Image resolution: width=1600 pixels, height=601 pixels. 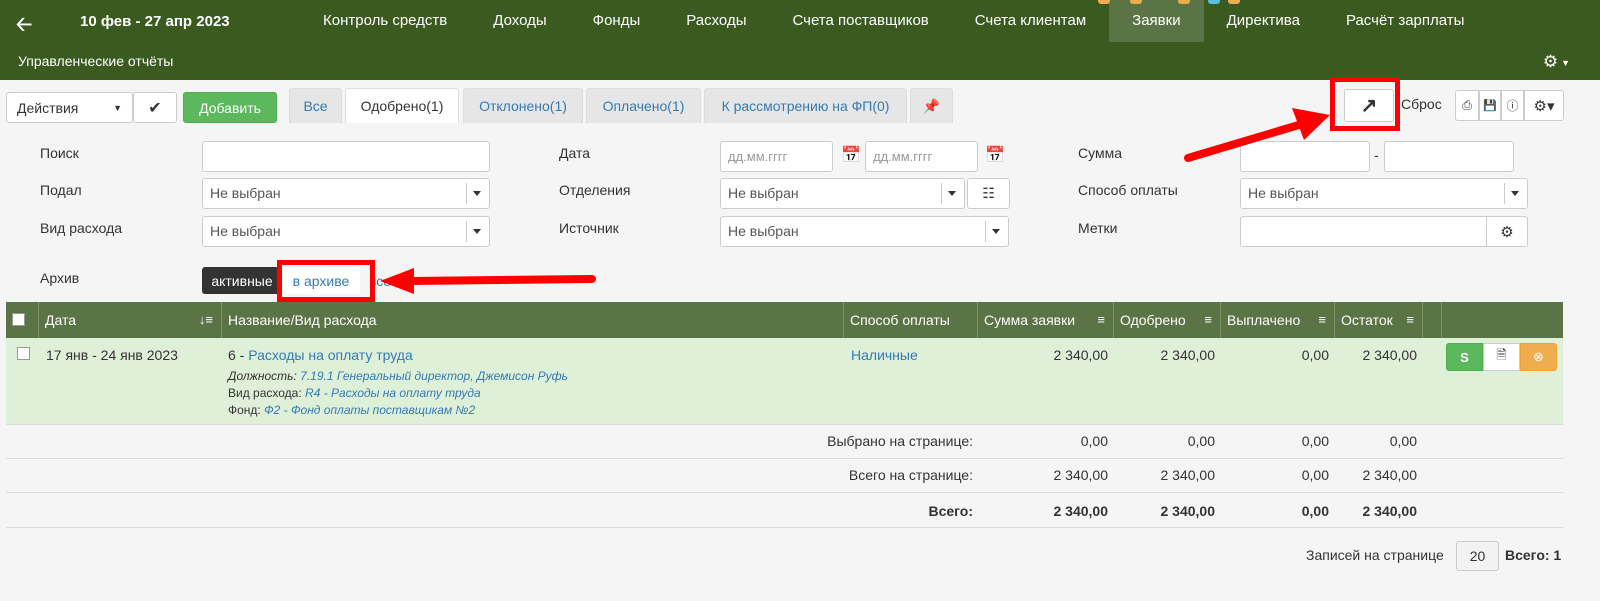 I want to click on add-button: Добавить, so click(x=230, y=107).